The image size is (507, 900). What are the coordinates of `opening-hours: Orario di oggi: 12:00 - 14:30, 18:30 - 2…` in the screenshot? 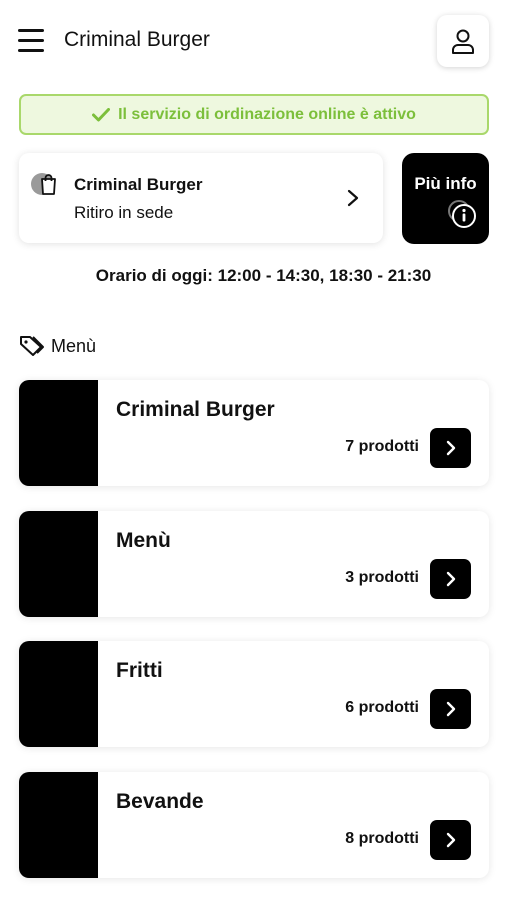 It's located at (263, 275).